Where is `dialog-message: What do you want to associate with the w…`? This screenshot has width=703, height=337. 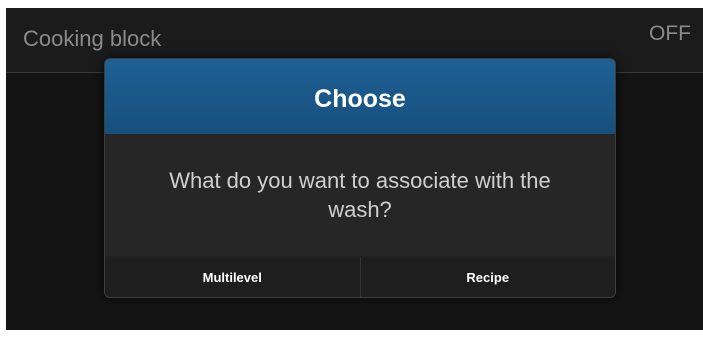 dialog-message: What do you want to associate with the w… is located at coordinates (360, 195).